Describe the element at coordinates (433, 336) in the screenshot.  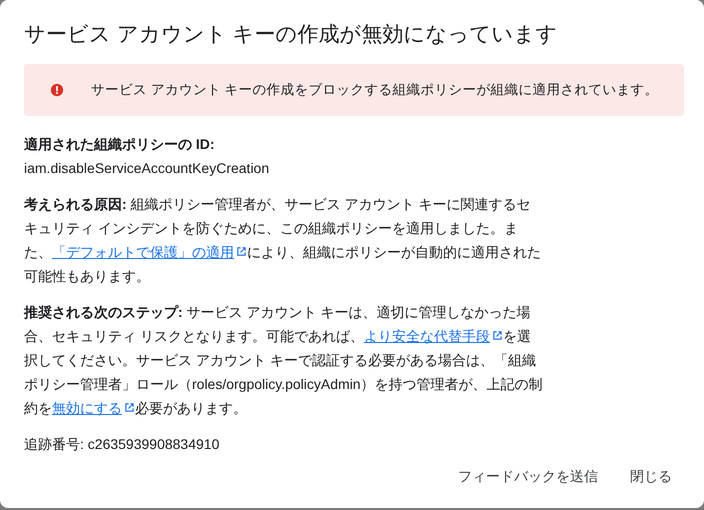
I see `link: より安全な代替手段` at that location.